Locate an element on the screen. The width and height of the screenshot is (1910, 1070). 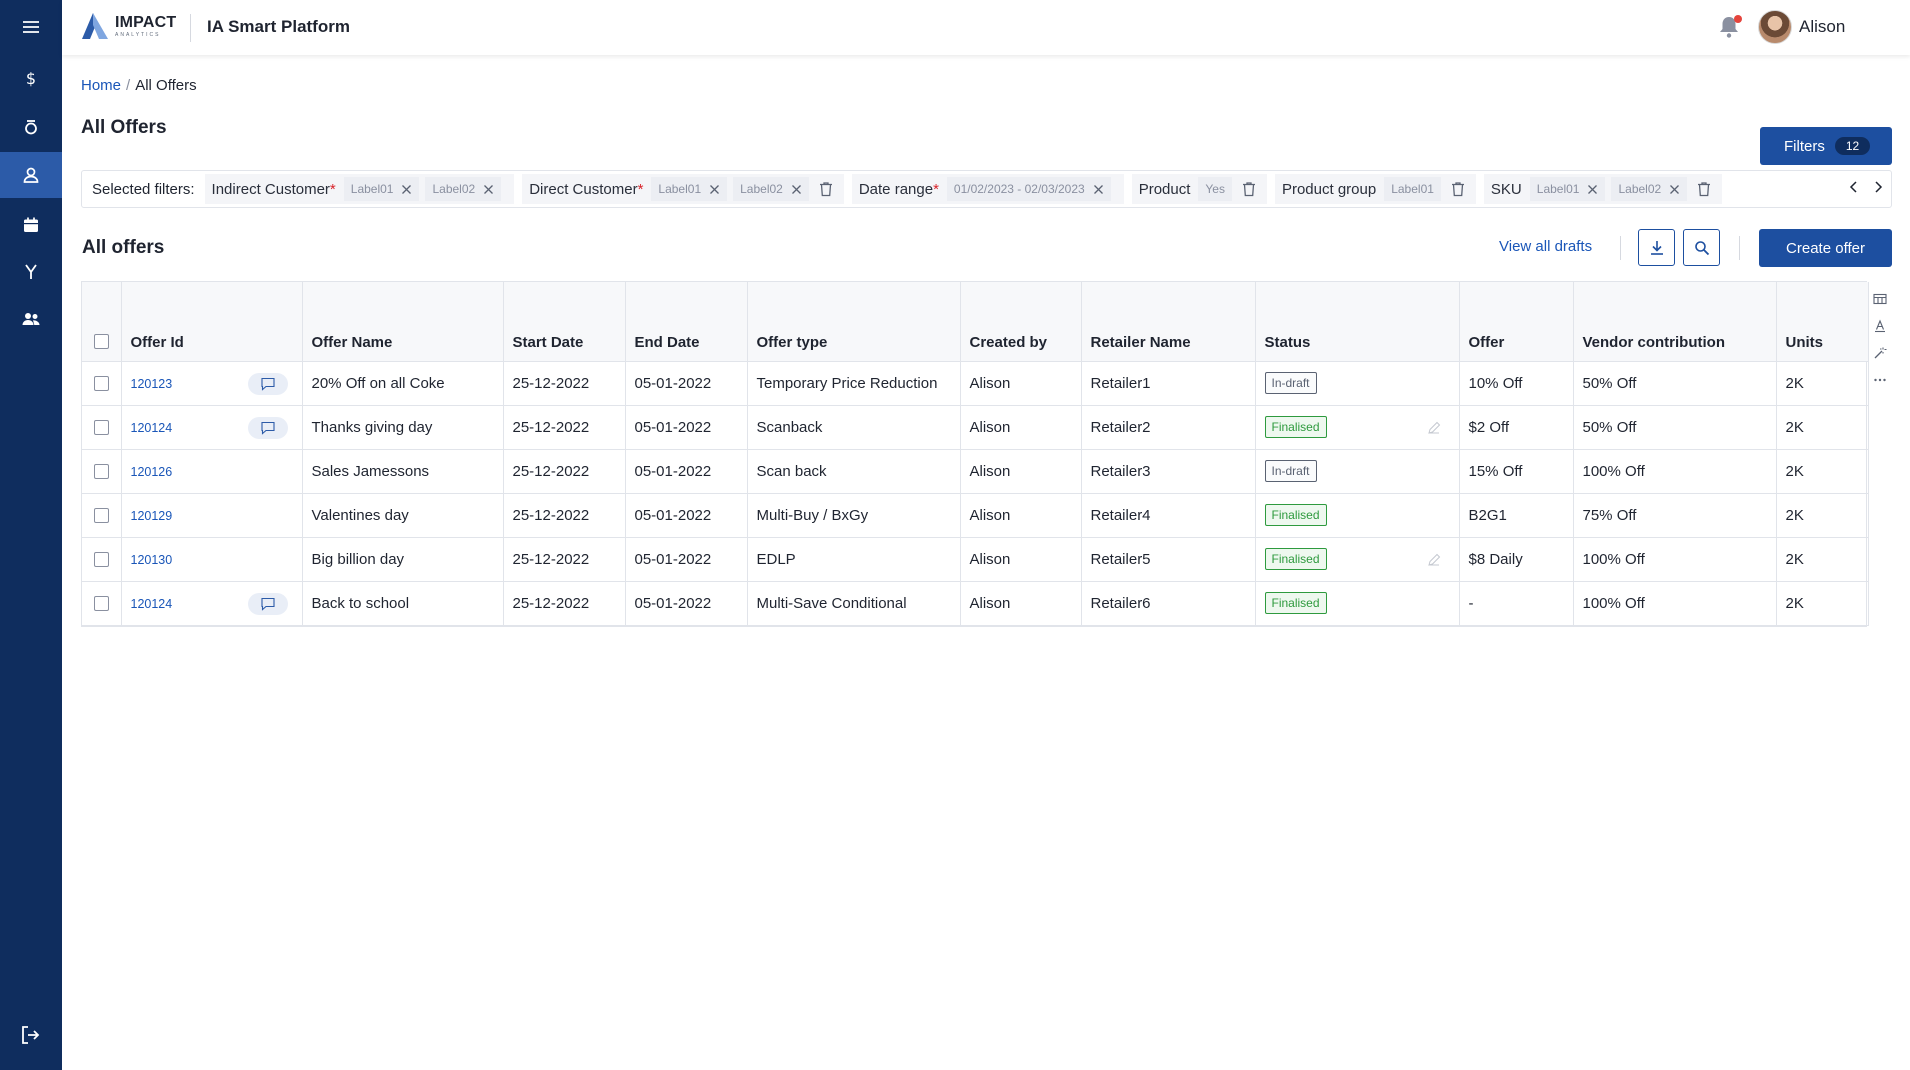
retailer-name-cell: Retailer5 is located at coordinates (1168, 559).